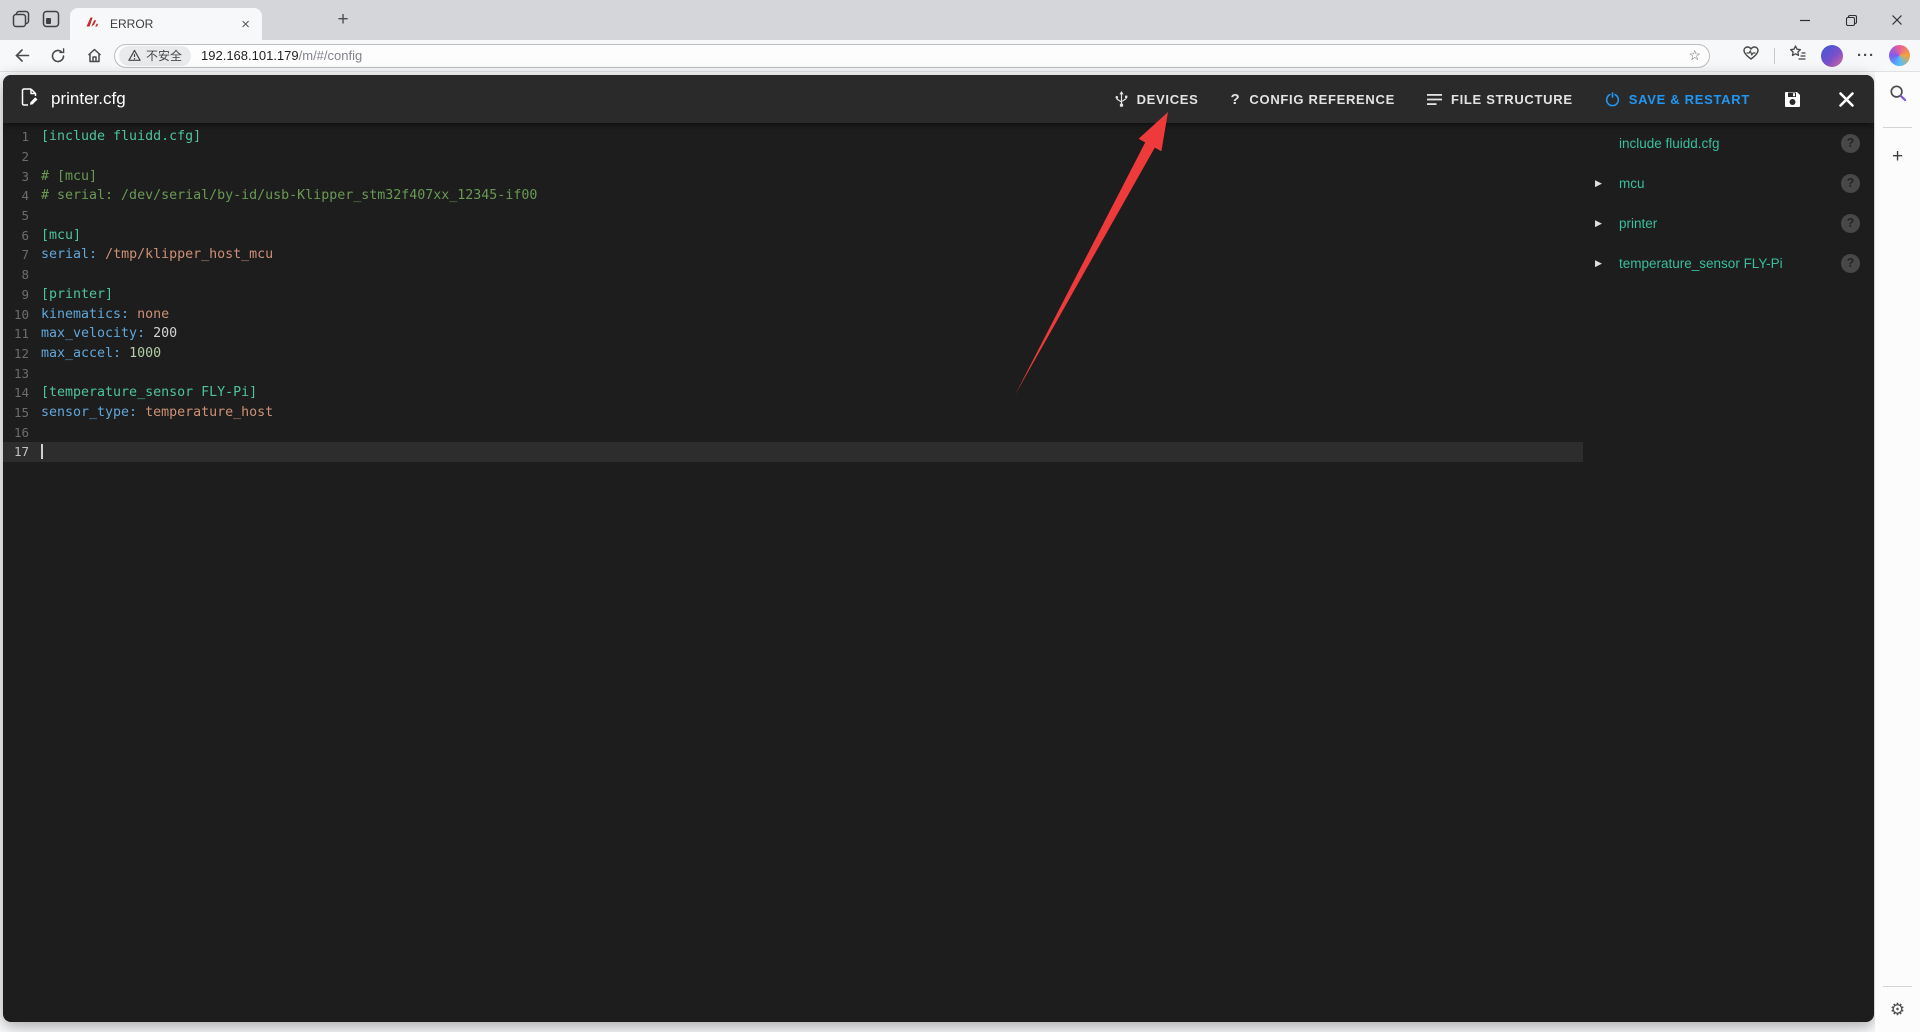 This screenshot has height=1032, width=1920. What do you see at coordinates (1632, 183) in the screenshot?
I see `file-structure-label: mcu` at bounding box center [1632, 183].